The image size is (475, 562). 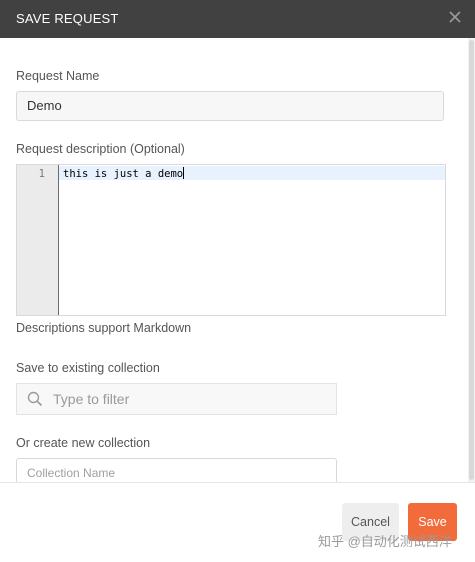 What do you see at coordinates (385, 541) in the screenshot?
I see `watermark-text: 知乎 @自动化测试西洋` at bounding box center [385, 541].